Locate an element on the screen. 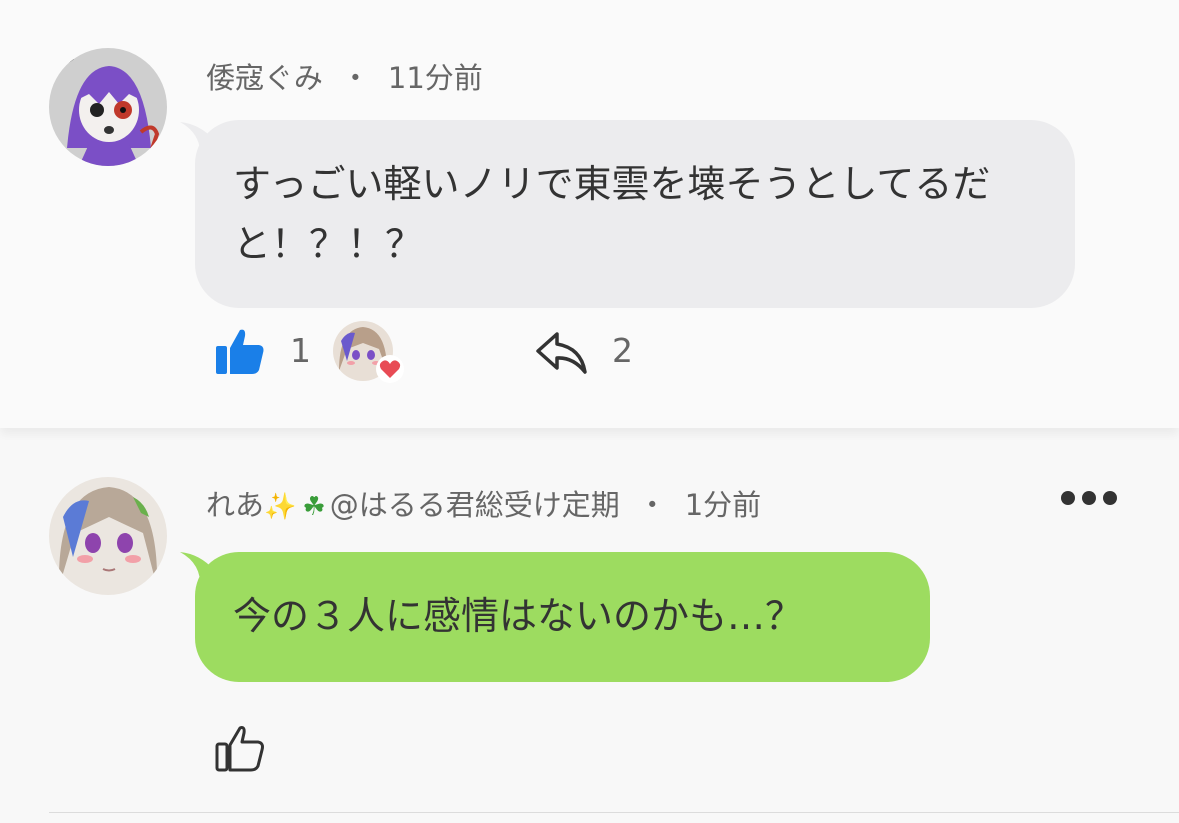  comment-actions: 1 2 is located at coordinates (589, 353).